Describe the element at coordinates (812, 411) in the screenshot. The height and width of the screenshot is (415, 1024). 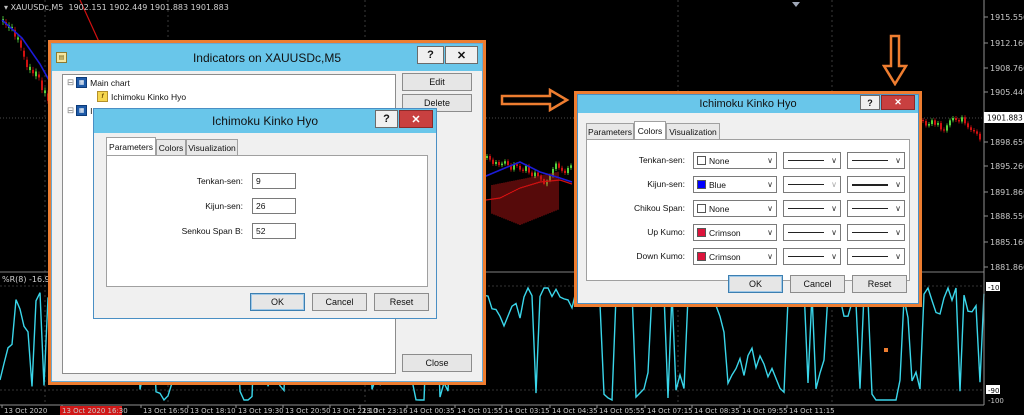
I see `time-tick-label: 14 Oct 11:15` at that location.